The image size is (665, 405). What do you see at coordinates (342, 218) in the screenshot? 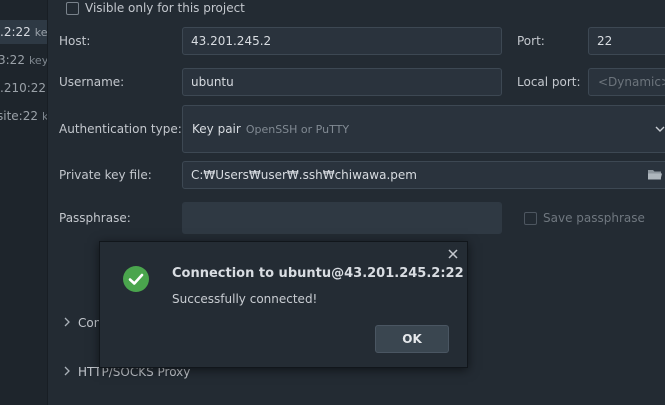
I see `passphrase-input` at bounding box center [342, 218].